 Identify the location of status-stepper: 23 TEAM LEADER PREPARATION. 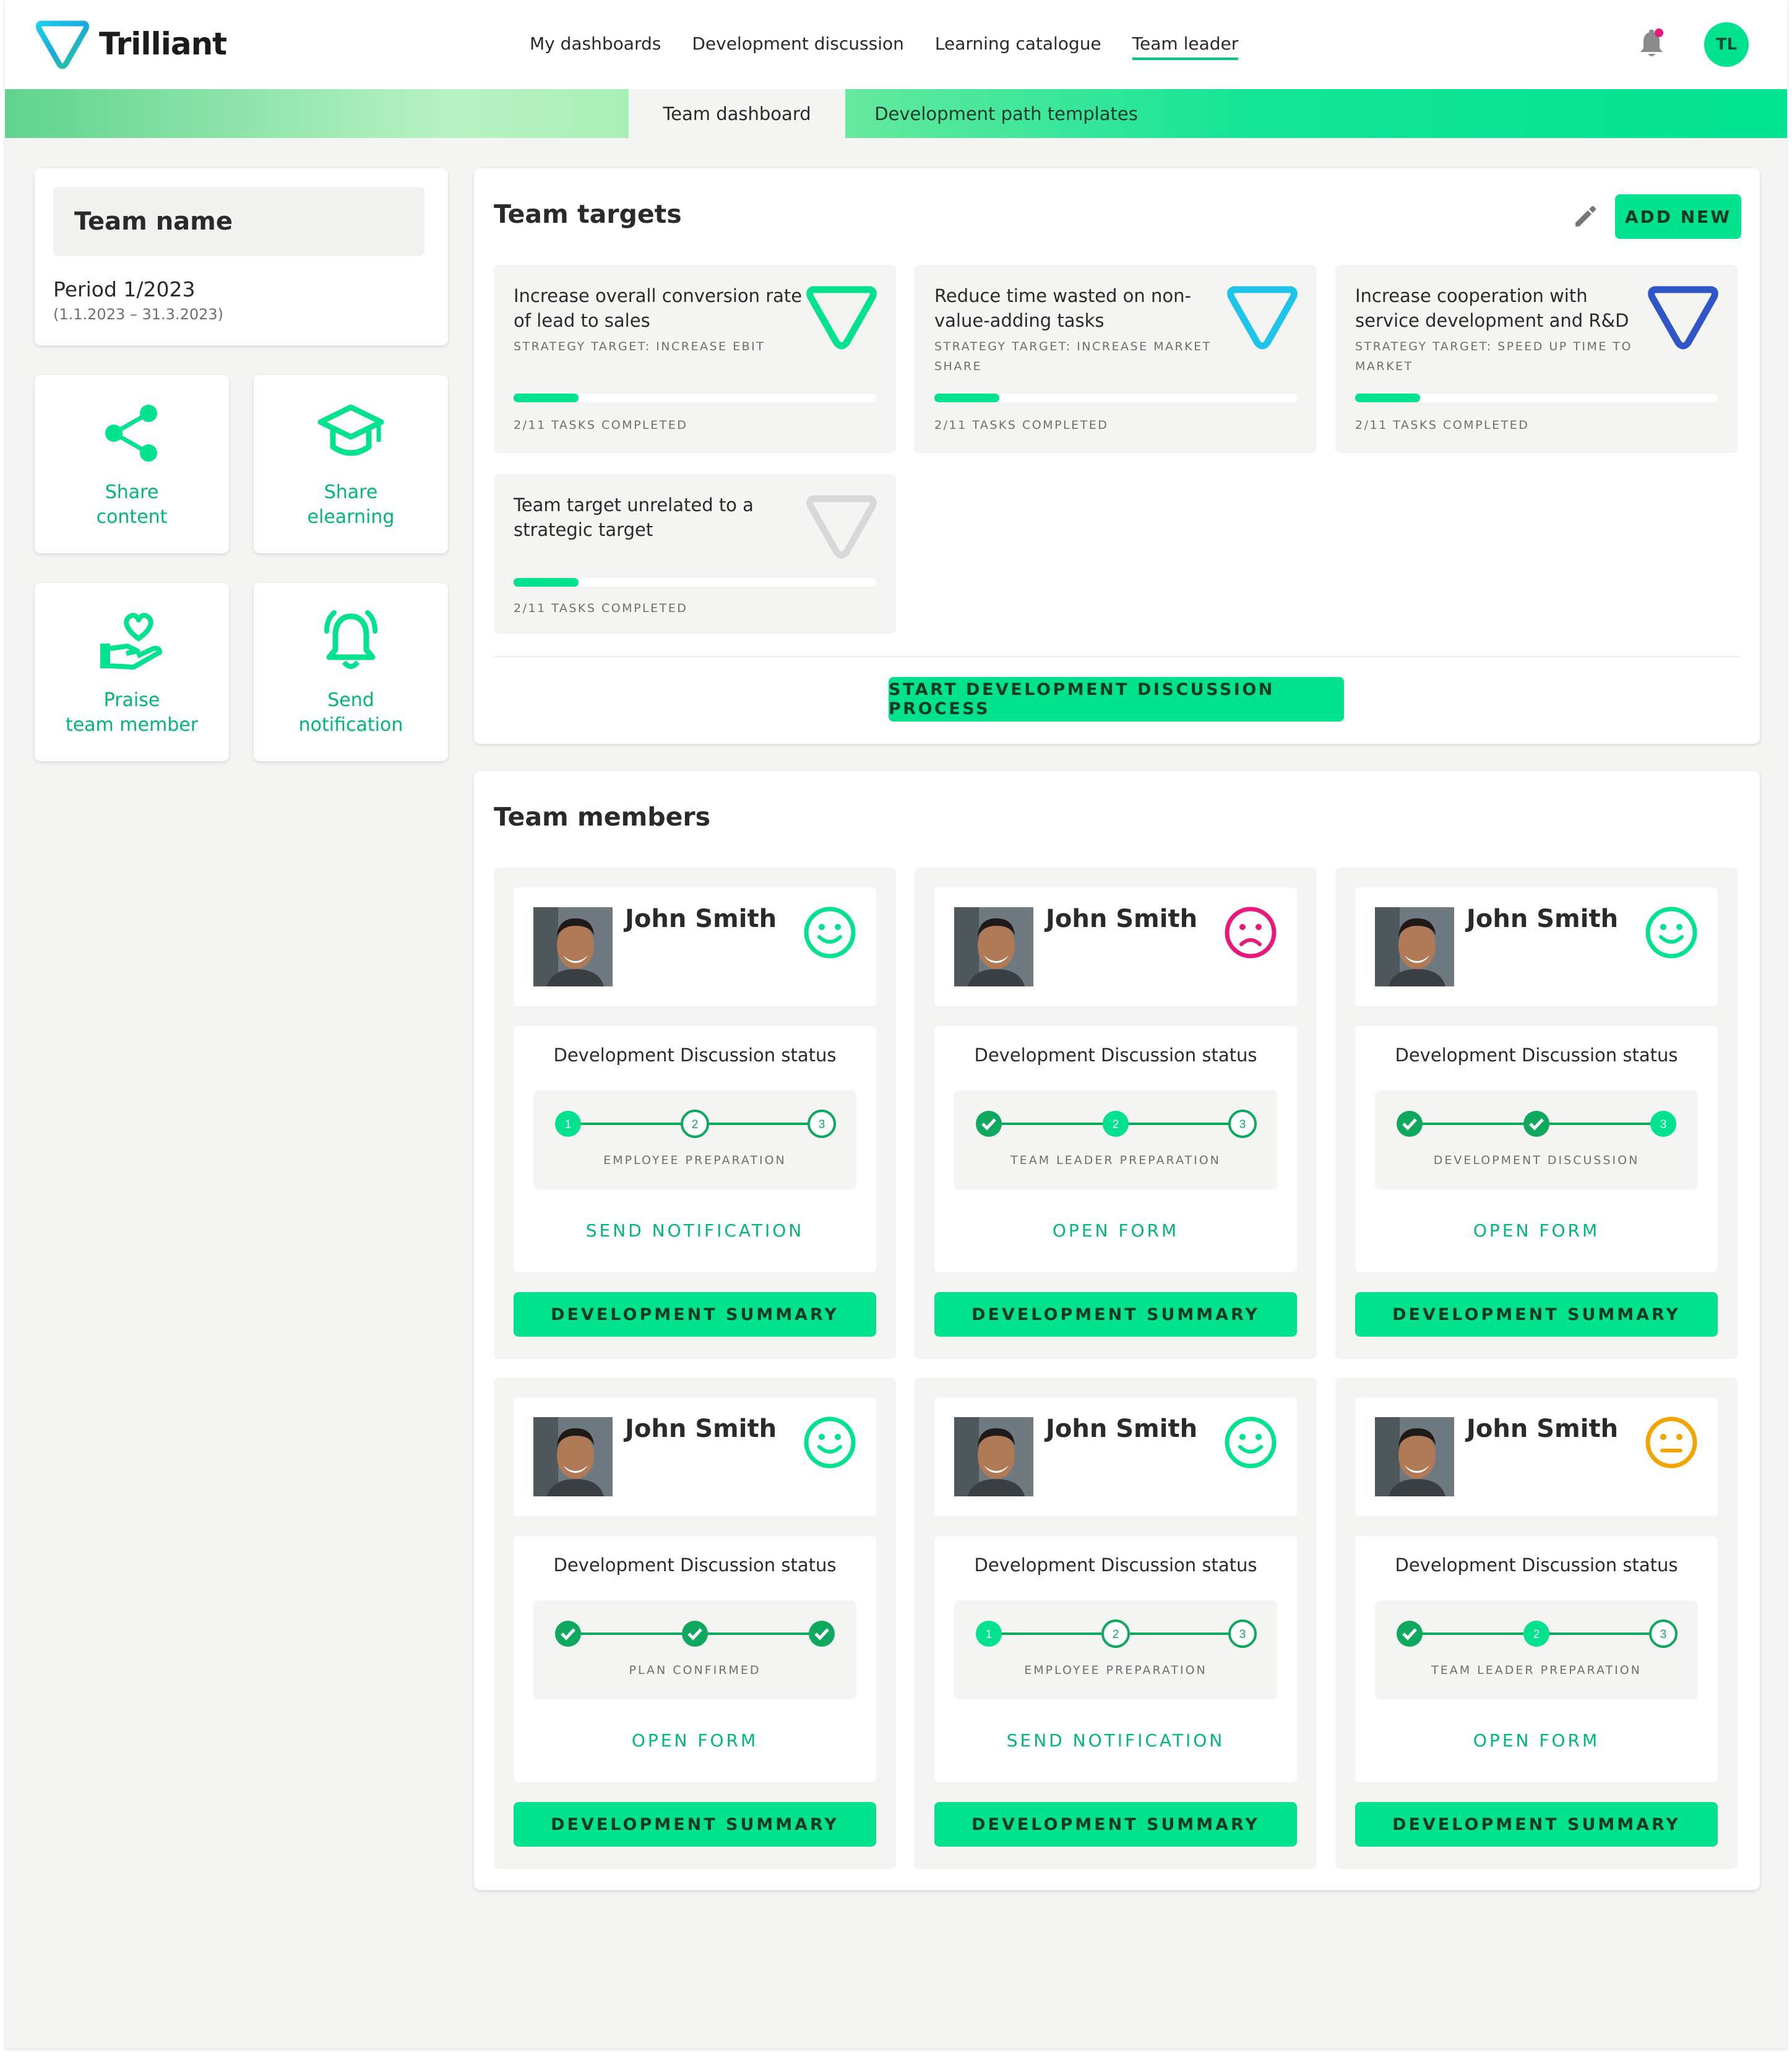
(1115, 1139).